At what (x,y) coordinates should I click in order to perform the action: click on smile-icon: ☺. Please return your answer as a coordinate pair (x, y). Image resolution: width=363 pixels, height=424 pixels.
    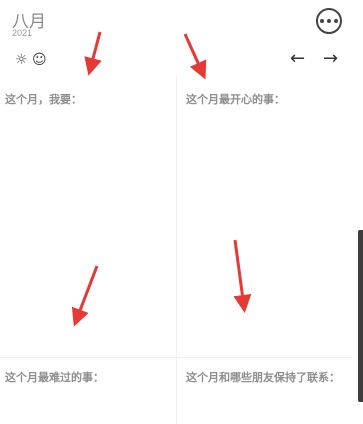
    Looking at the image, I should click on (39, 60).